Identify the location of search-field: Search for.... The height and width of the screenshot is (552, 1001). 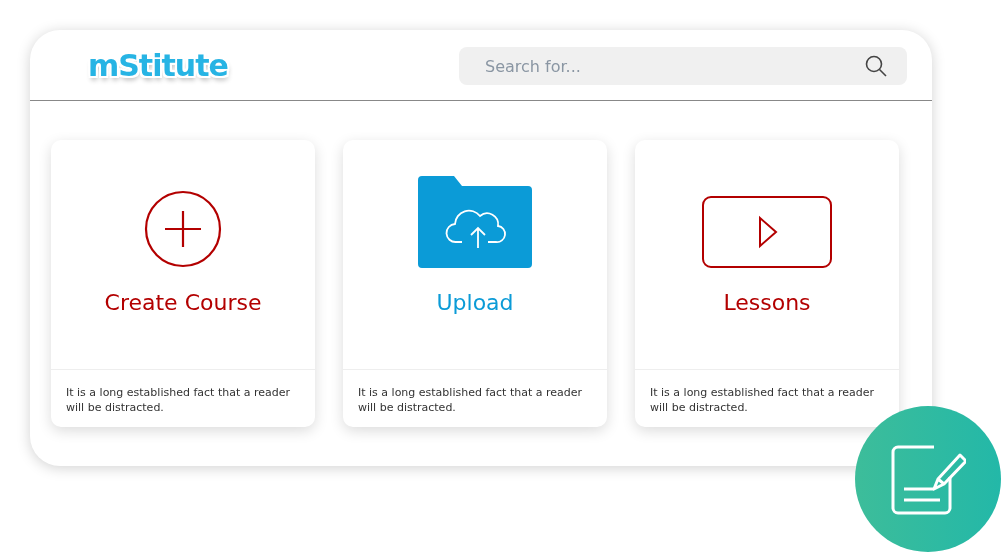
(683, 66).